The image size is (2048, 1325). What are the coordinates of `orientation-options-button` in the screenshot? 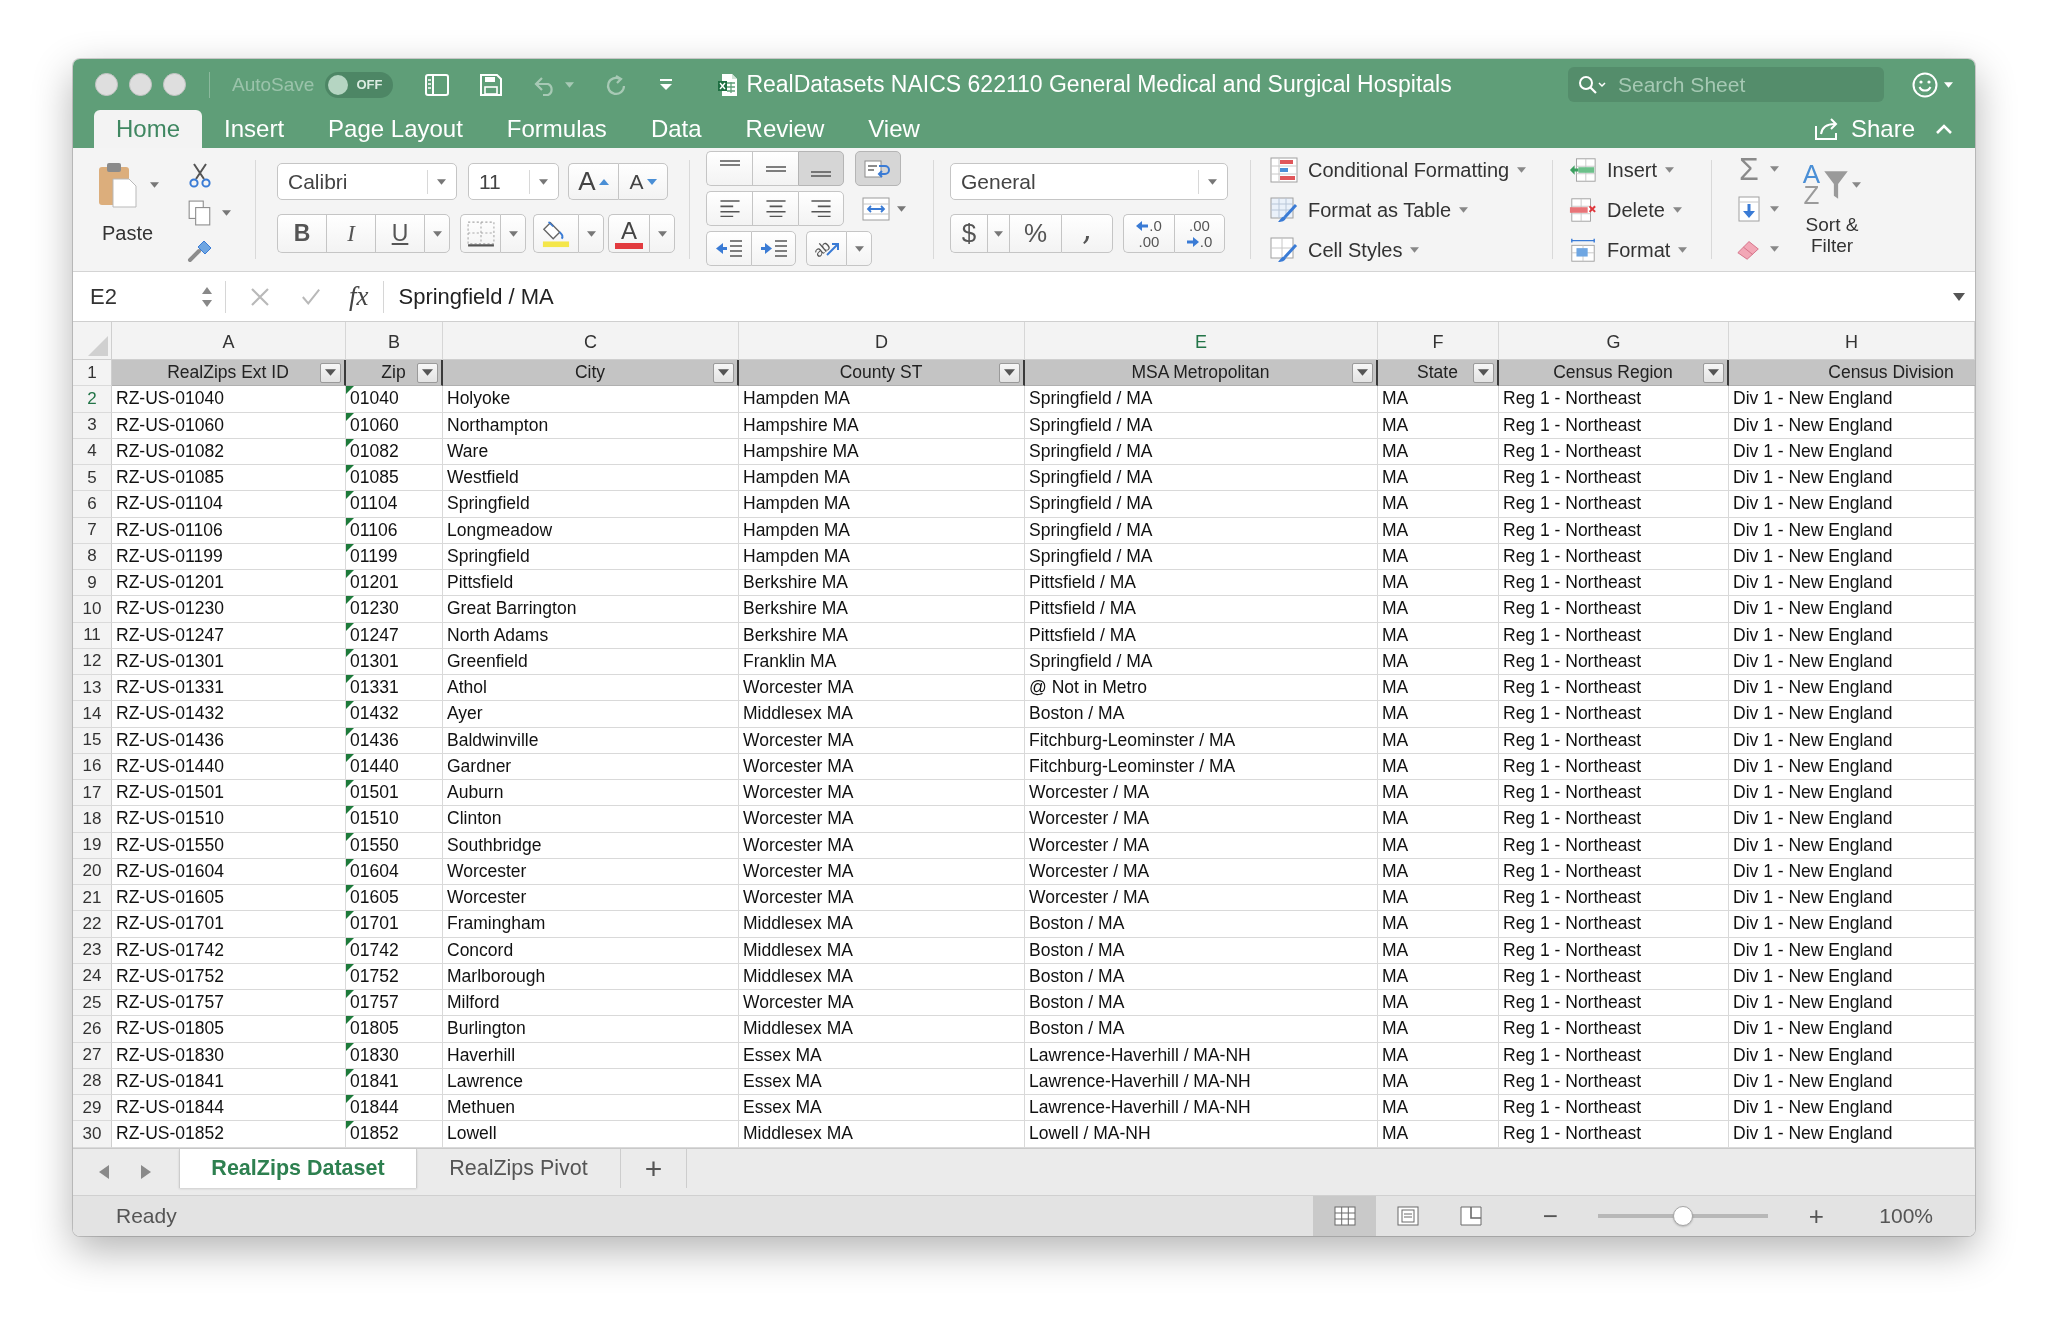 It's located at (859, 248).